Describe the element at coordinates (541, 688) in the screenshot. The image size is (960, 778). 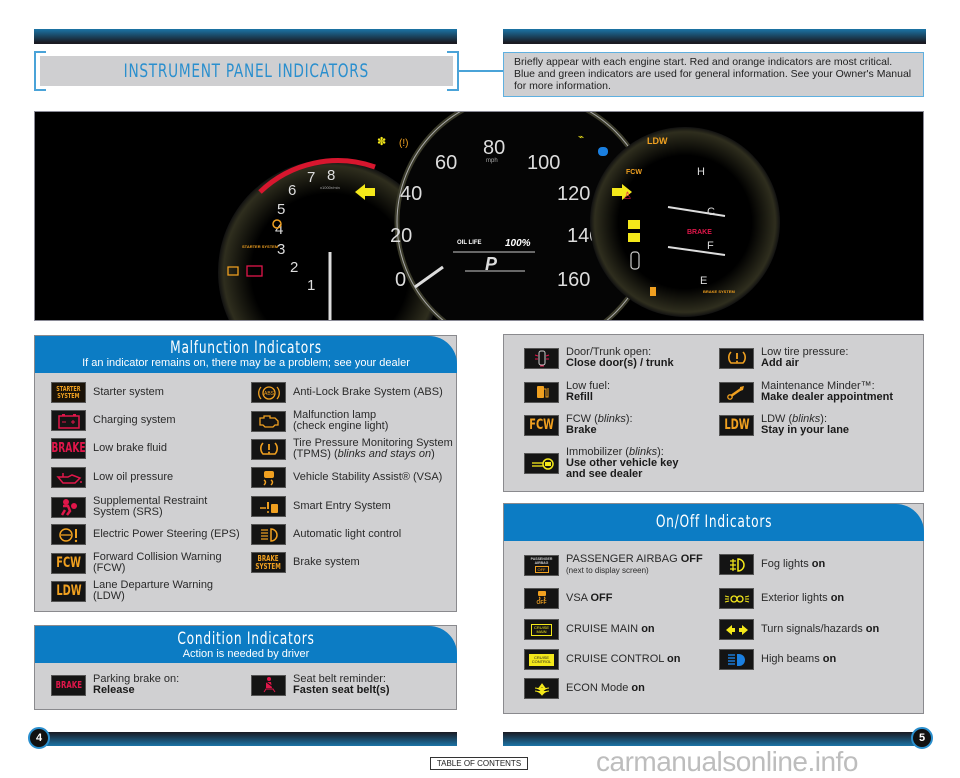
I see `econ-icon` at that location.